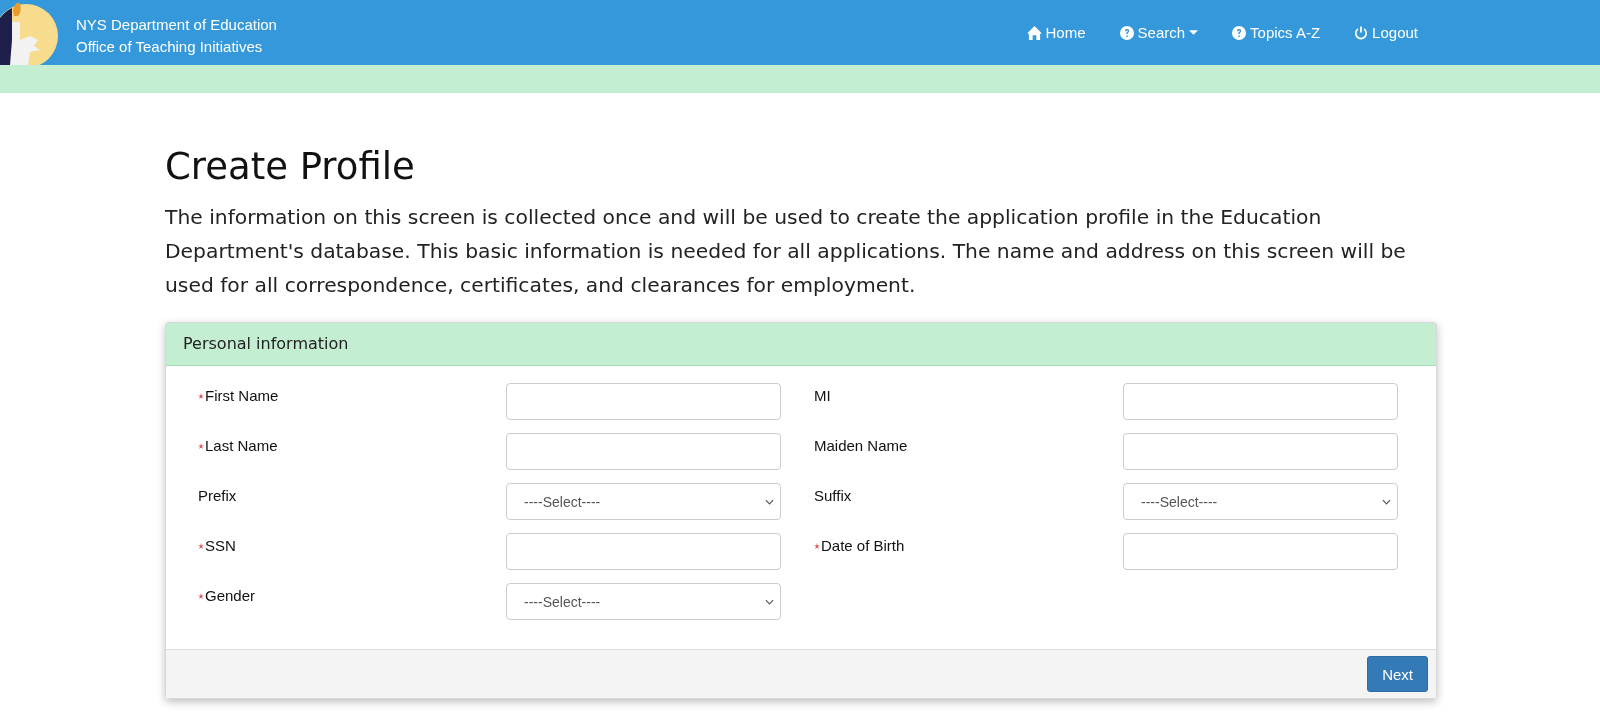  What do you see at coordinates (30, 32) in the screenshot?
I see `statue-of-liberty-logo` at bounding box center [30, 32].